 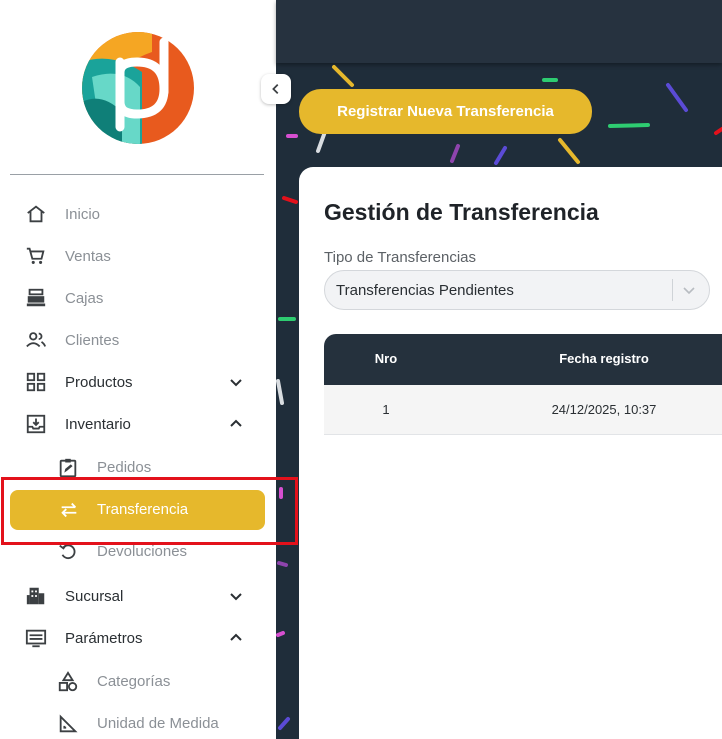 I want to click on page-title: Gestión de Transferencia, so click(x=461, y=212).